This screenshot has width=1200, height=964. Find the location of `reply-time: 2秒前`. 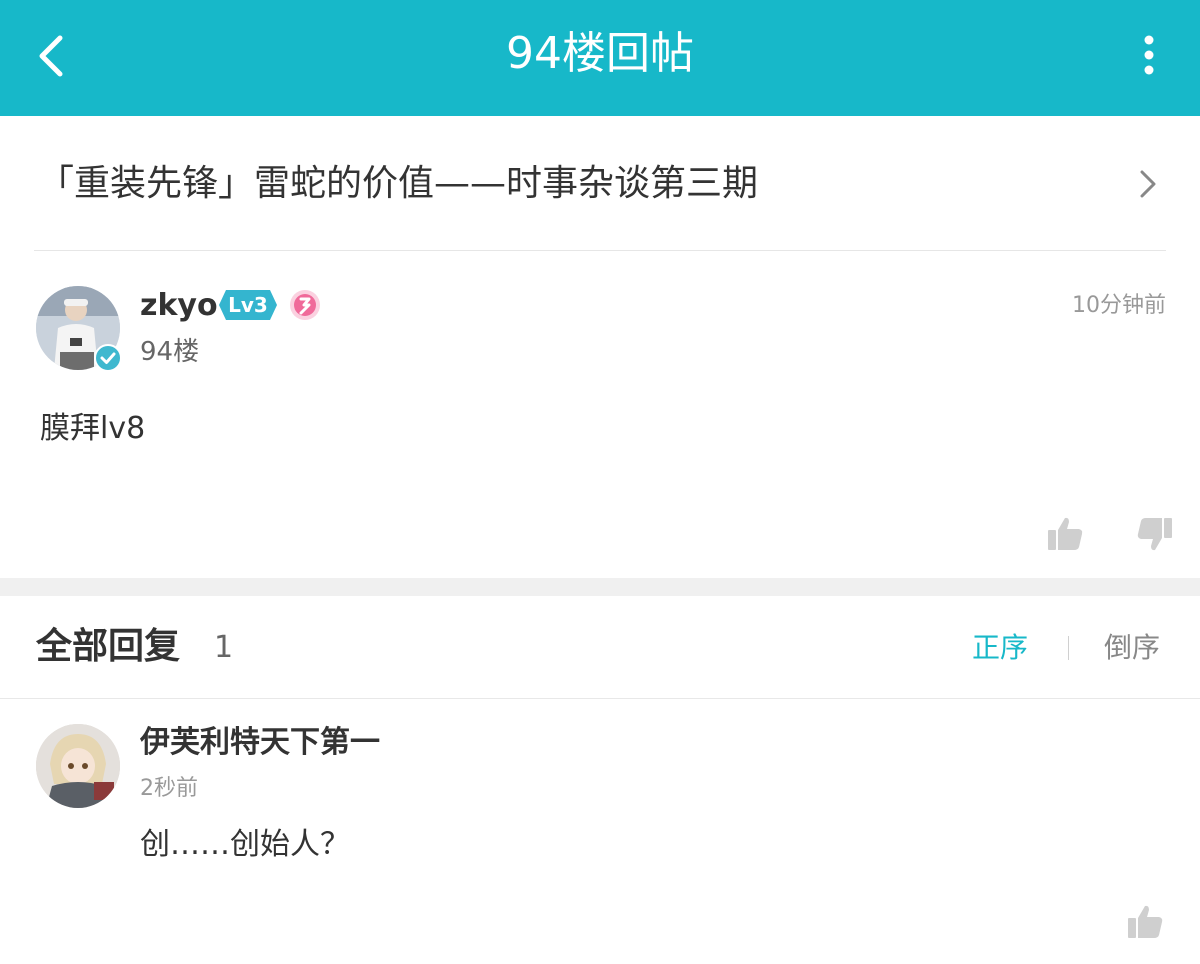

reply-time: 2秒前 is located at coordinates (169, 788).